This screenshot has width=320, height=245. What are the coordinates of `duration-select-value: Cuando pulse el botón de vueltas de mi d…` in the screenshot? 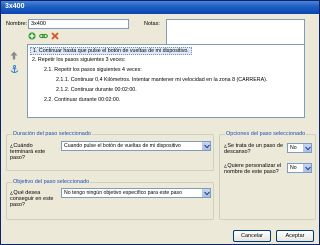 It's located at (122, 146).